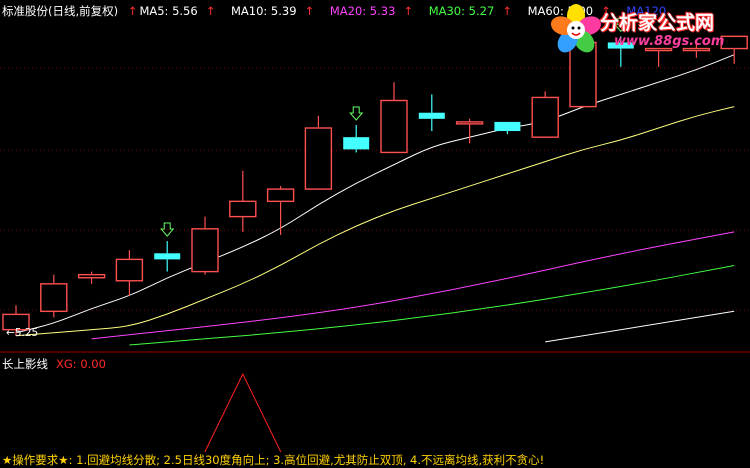 This screenshot has width=750, height=468. I want to click on sub-indicator-header: 长上影线 XG: 0.00, so click(54, 364).